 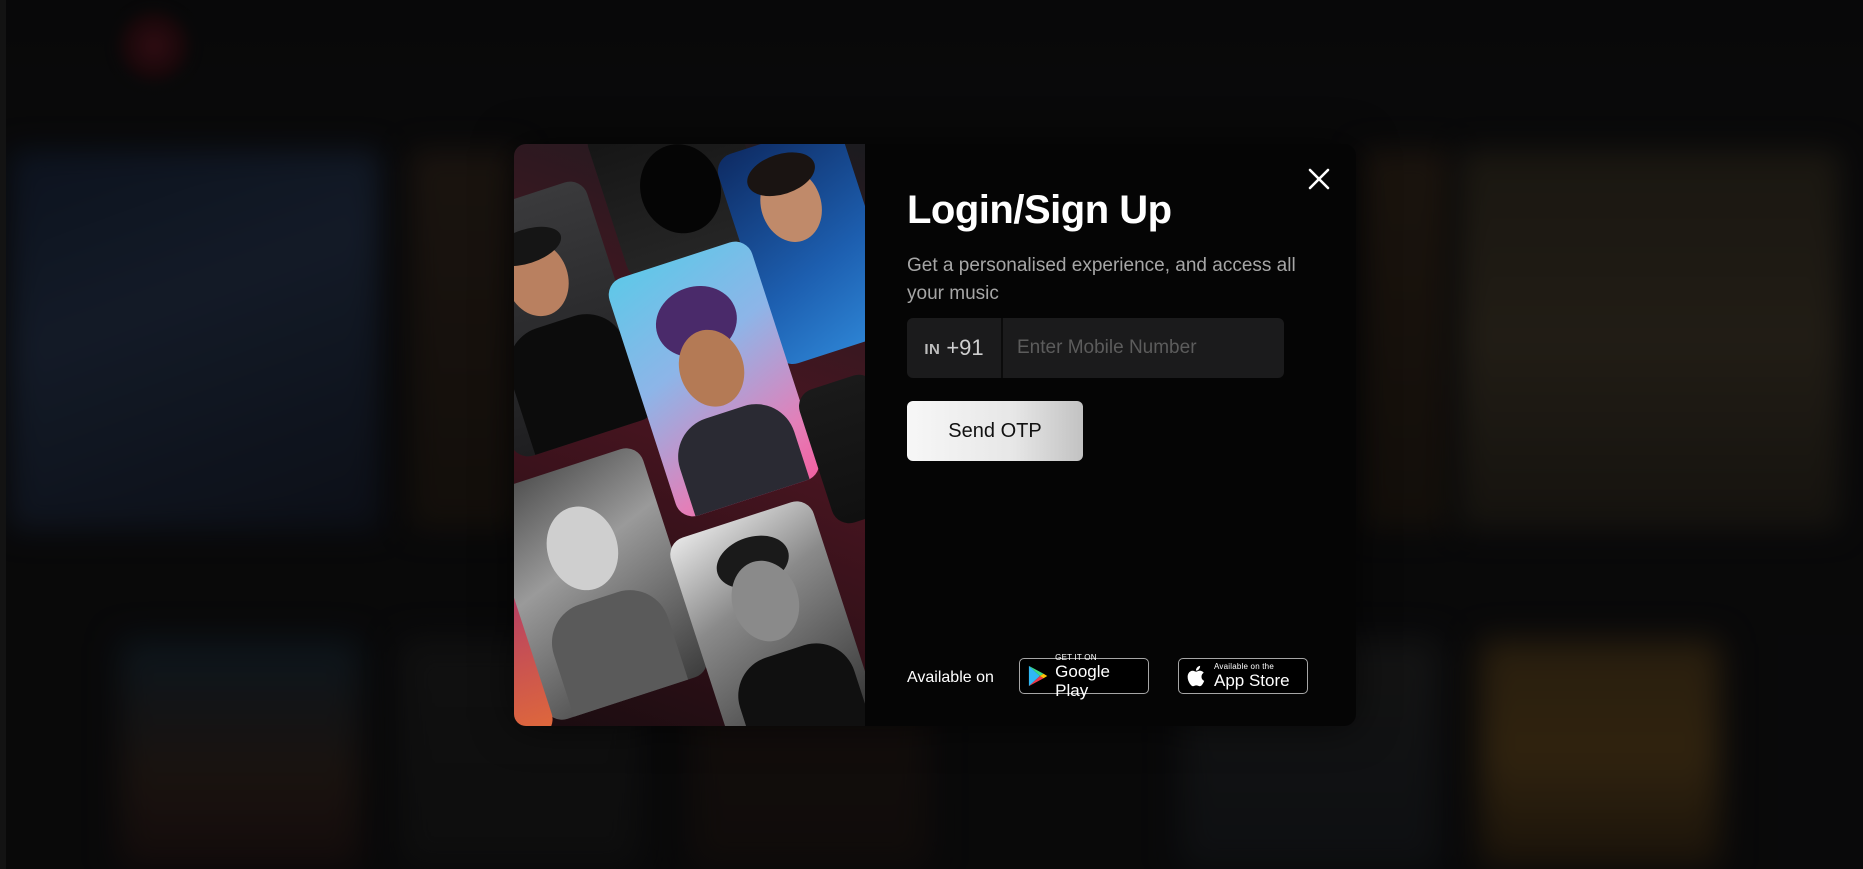 I want to click on country-selector: IN +91, so click(x=955, y=348).